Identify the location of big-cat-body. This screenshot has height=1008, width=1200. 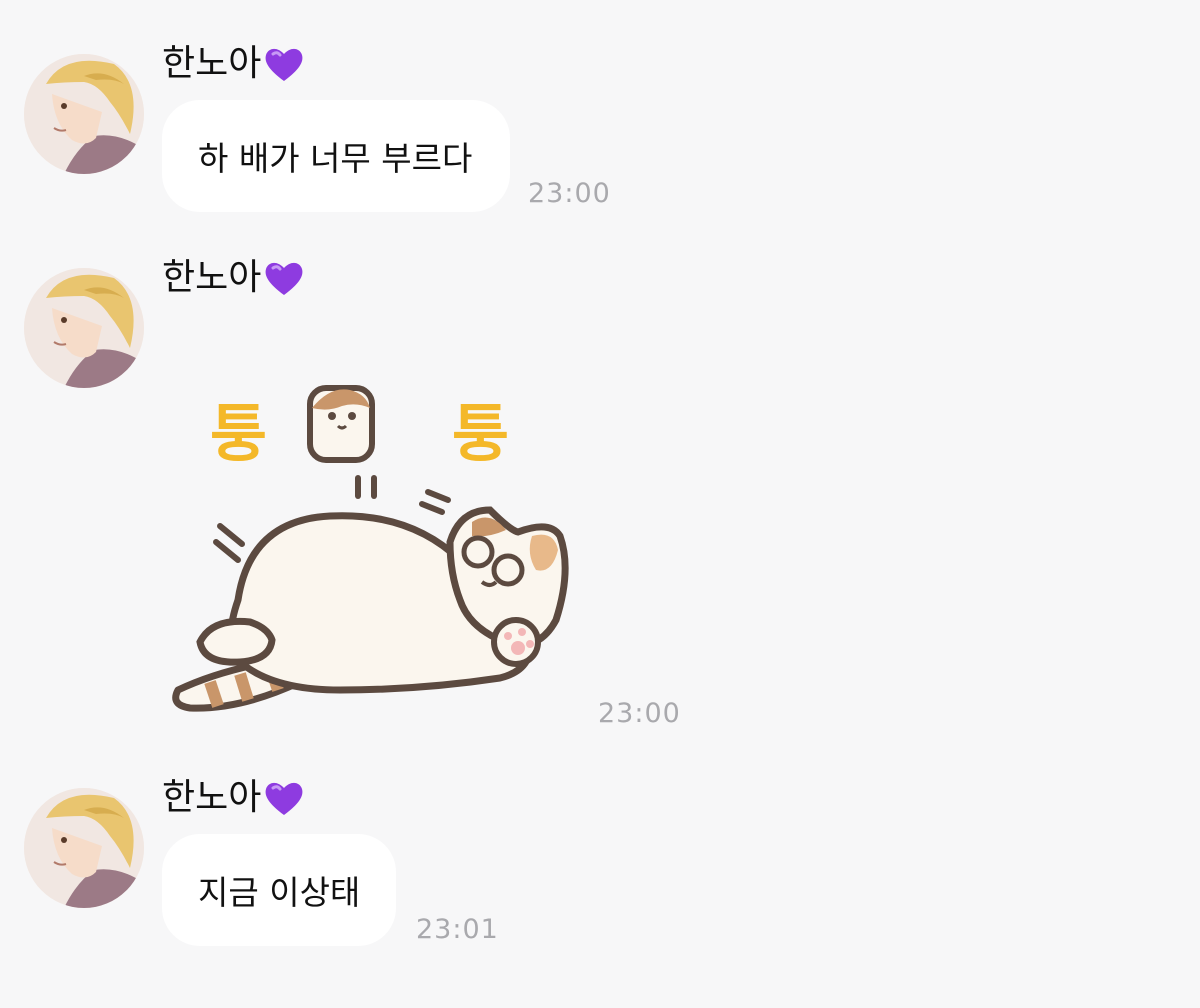
(382, 600).